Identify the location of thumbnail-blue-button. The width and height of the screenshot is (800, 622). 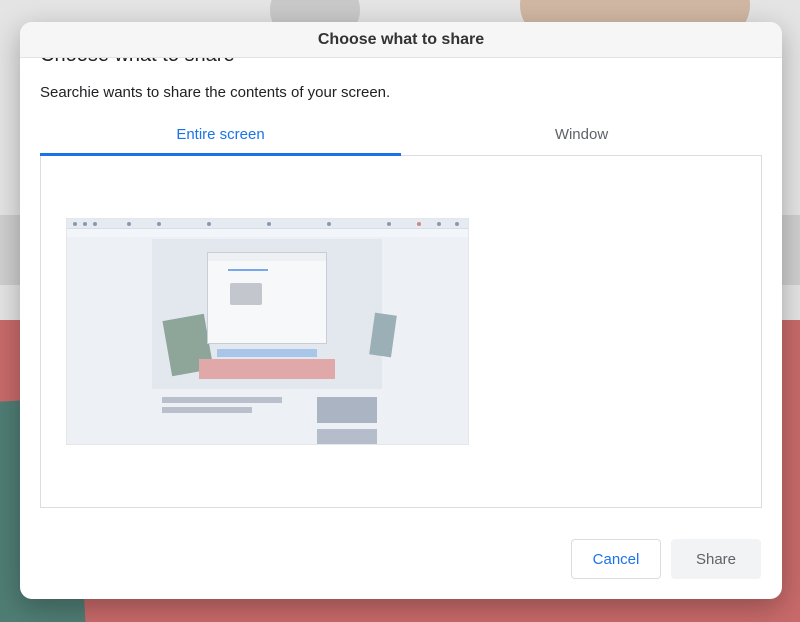
(267, 353).